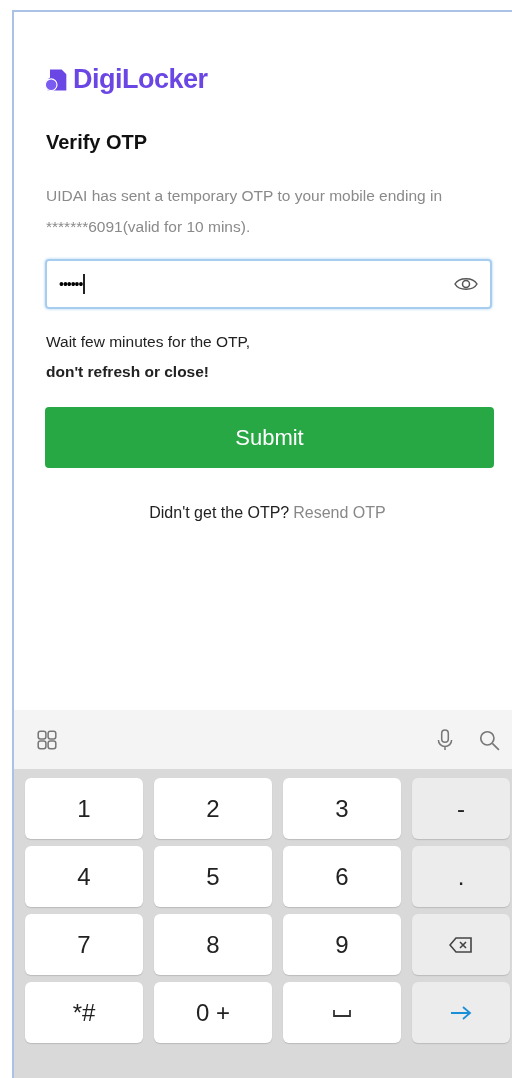 The height and width of the screenshot is (1078, 512). What do you see at coordinates (84, 808) in the screenshot?
I see `keyboard-key: 1` at bounding box center [84, 808].